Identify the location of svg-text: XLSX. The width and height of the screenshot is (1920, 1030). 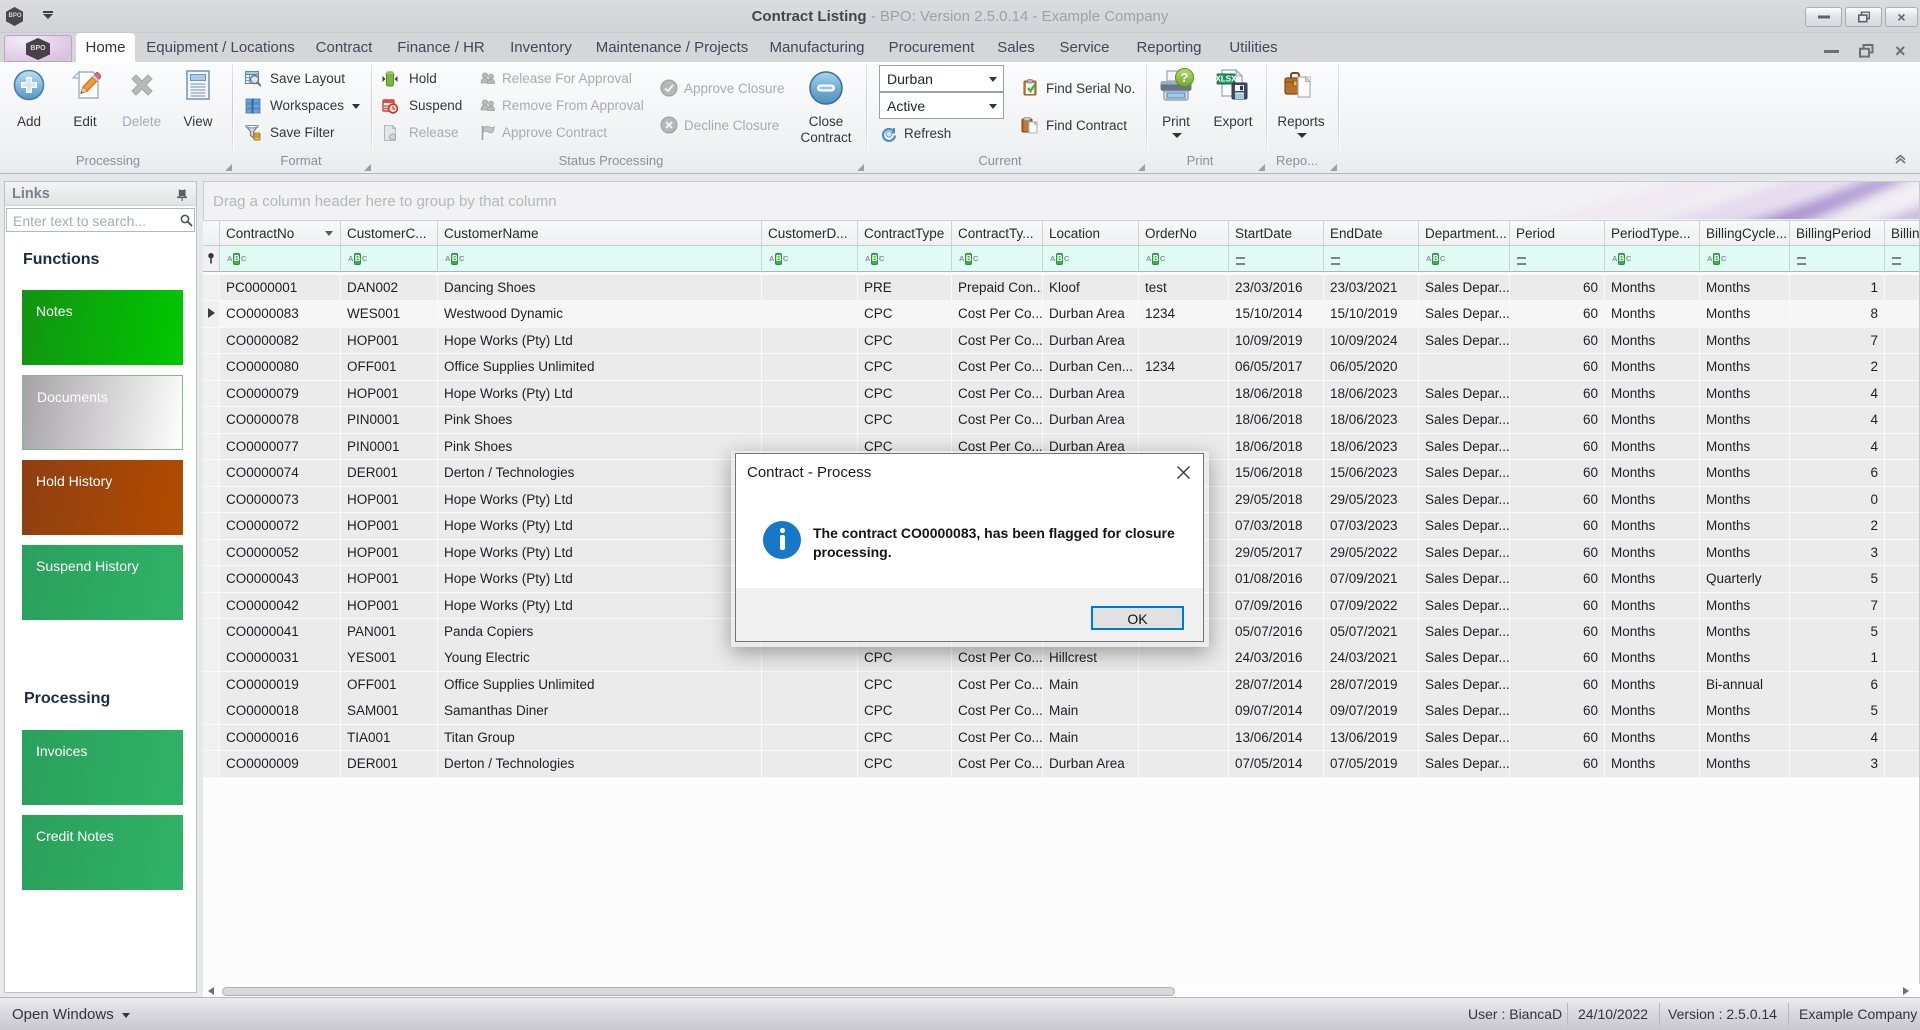
(1226, 79).